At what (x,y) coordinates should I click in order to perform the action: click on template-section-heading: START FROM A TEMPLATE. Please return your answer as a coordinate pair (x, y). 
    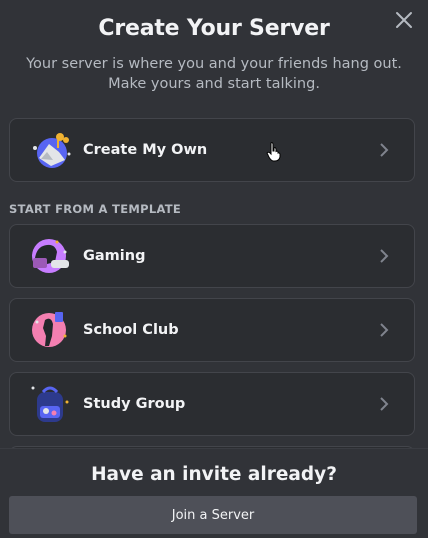
    Looking at the image, I should click on (95, 209).